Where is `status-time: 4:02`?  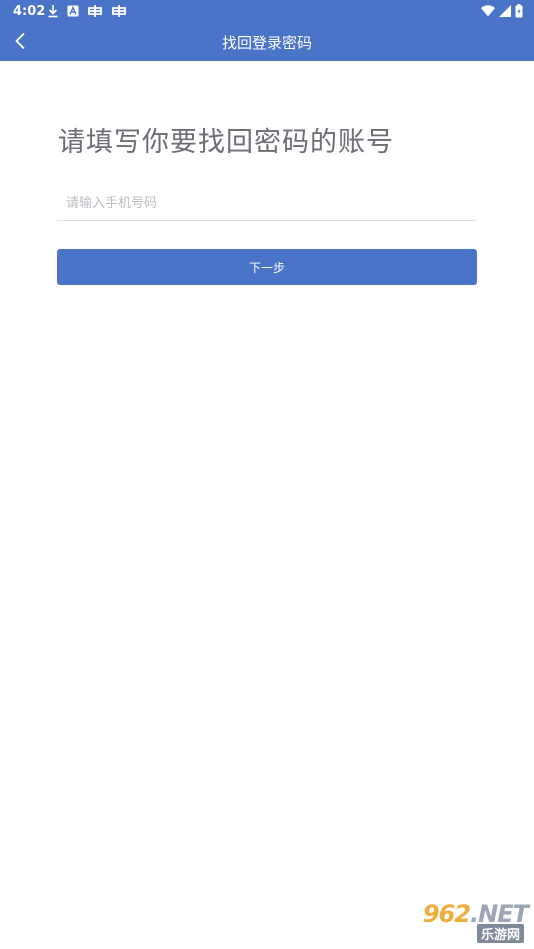 status-time: 4:02 is located at coordinates (29, 11).